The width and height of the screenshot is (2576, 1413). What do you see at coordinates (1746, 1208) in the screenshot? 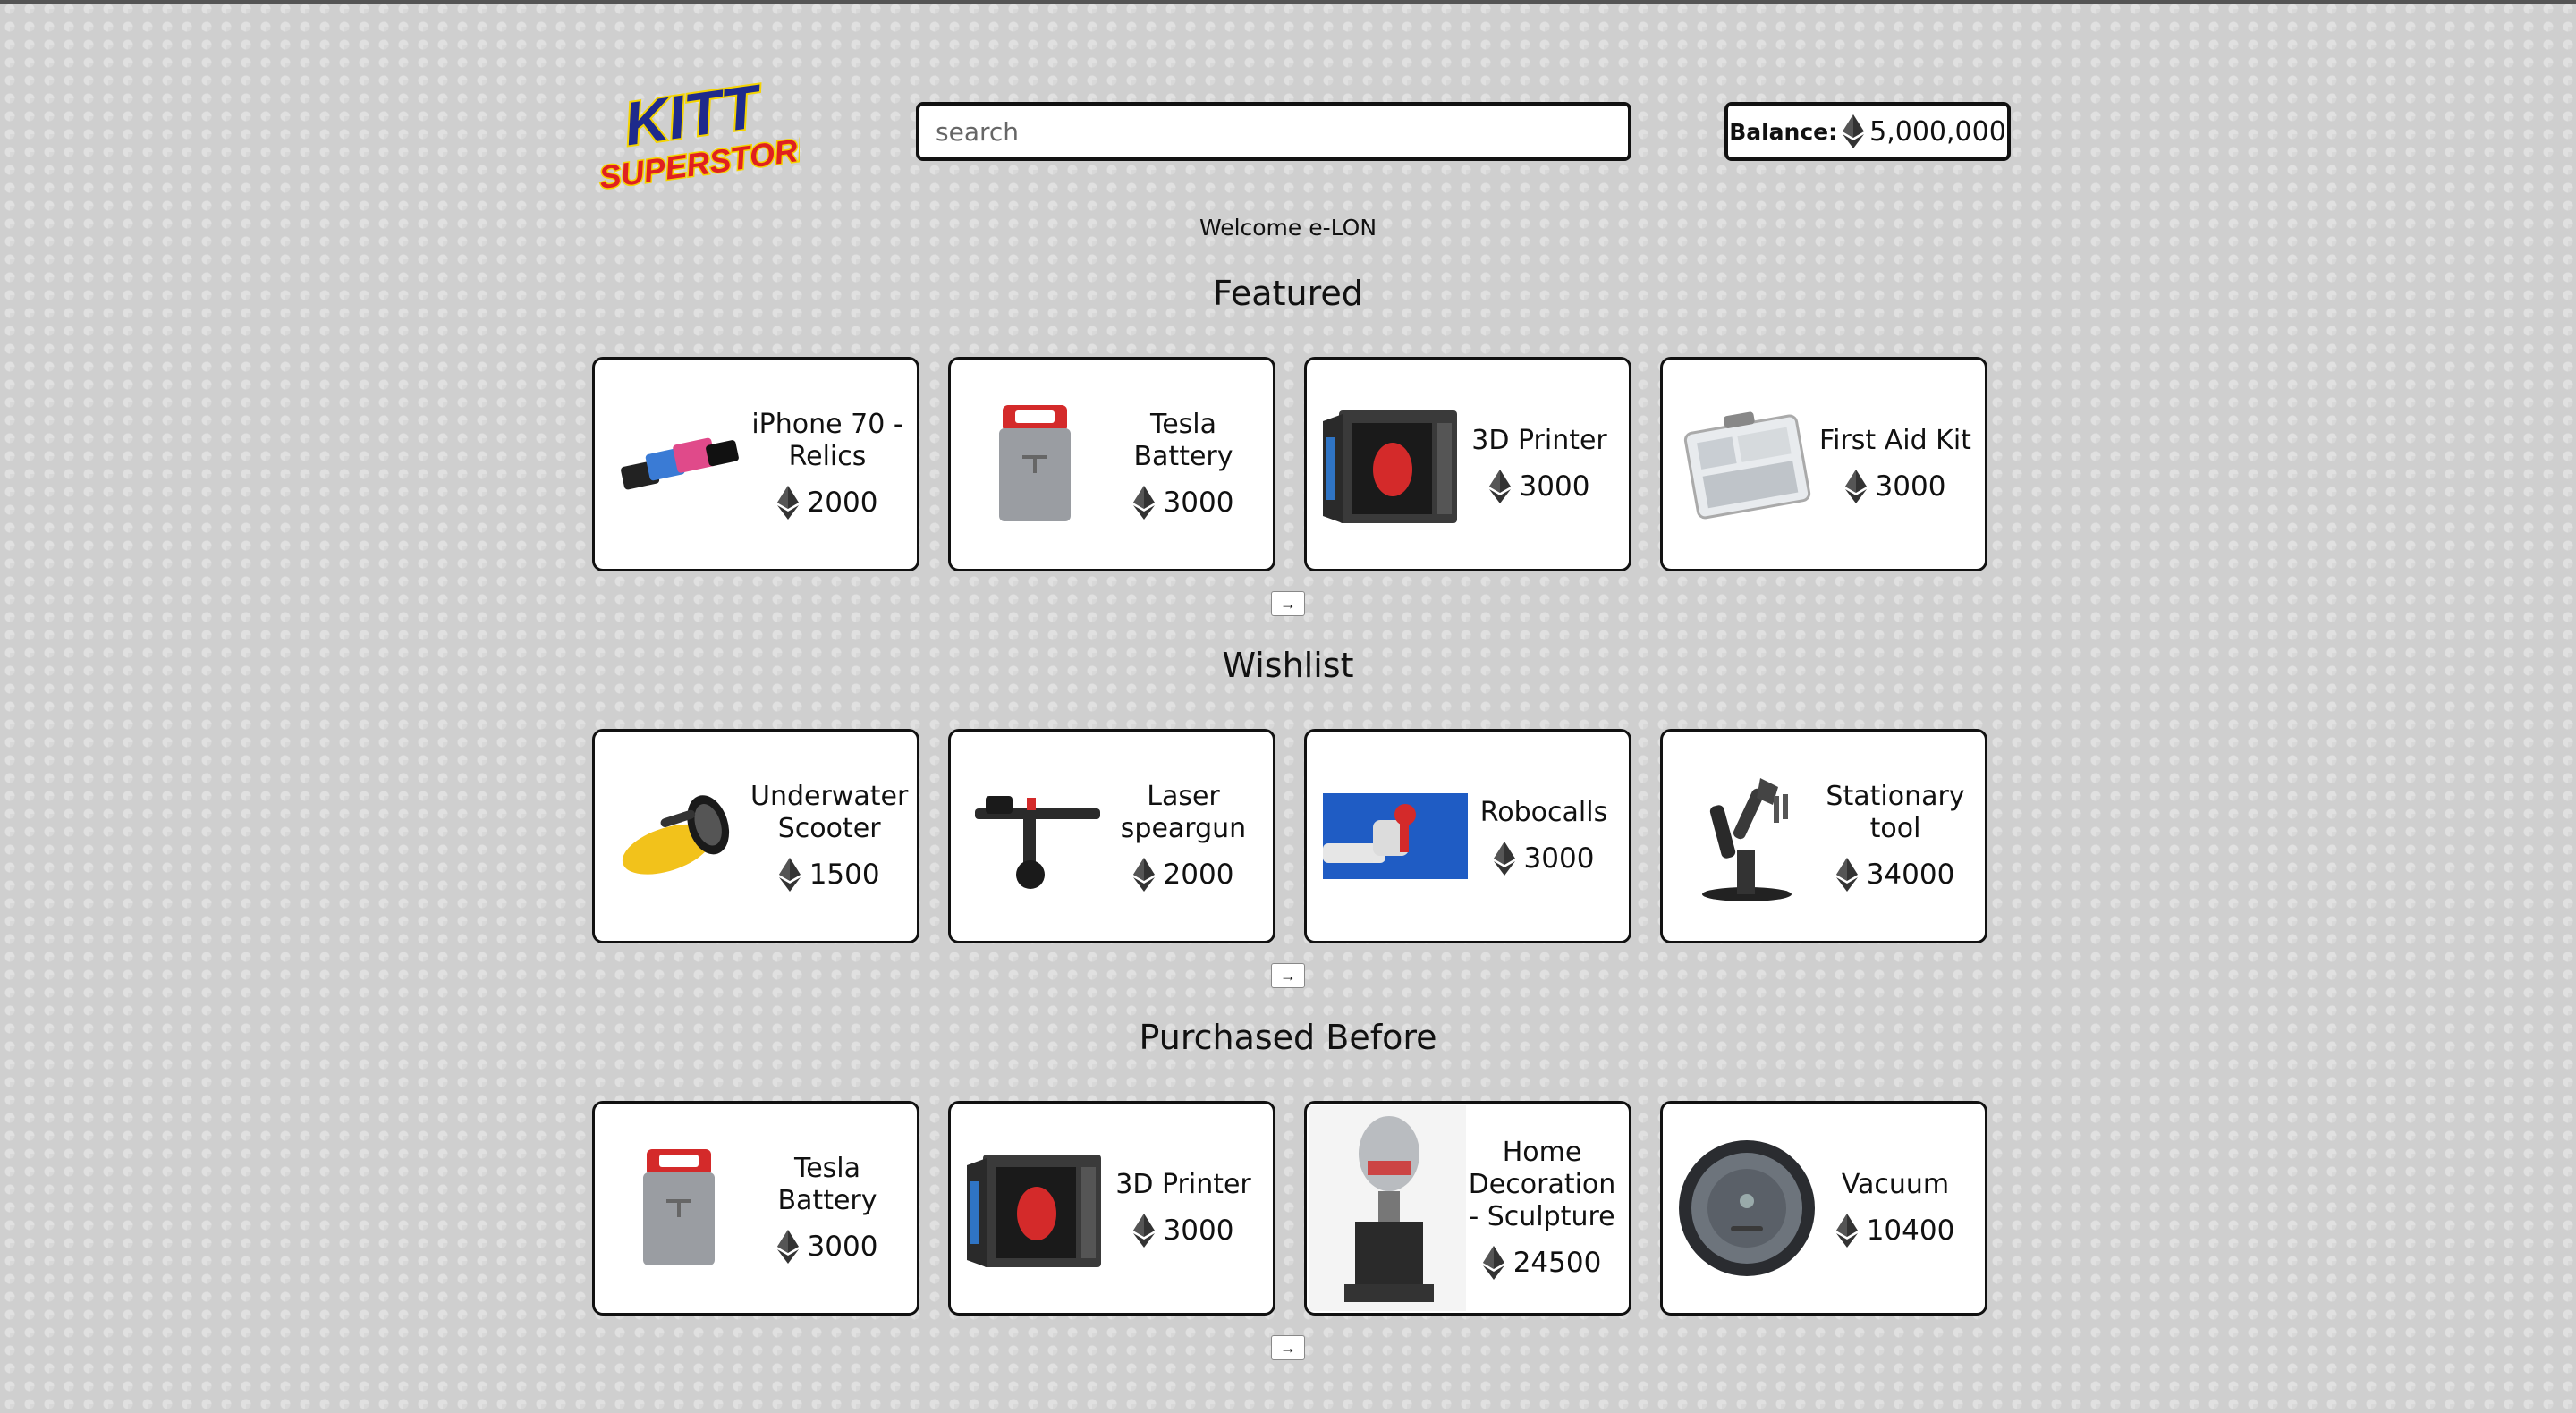
I see `vacuum-image` at bounding box center [1746, 1208].